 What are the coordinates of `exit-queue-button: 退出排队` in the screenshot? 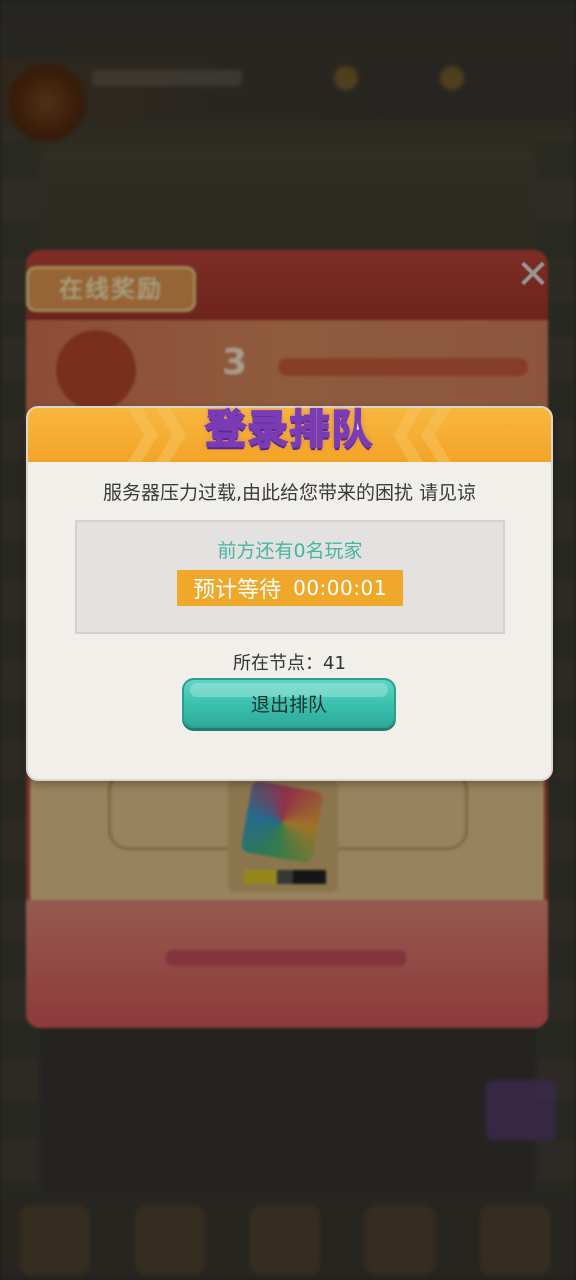 It's located at (289, 703).